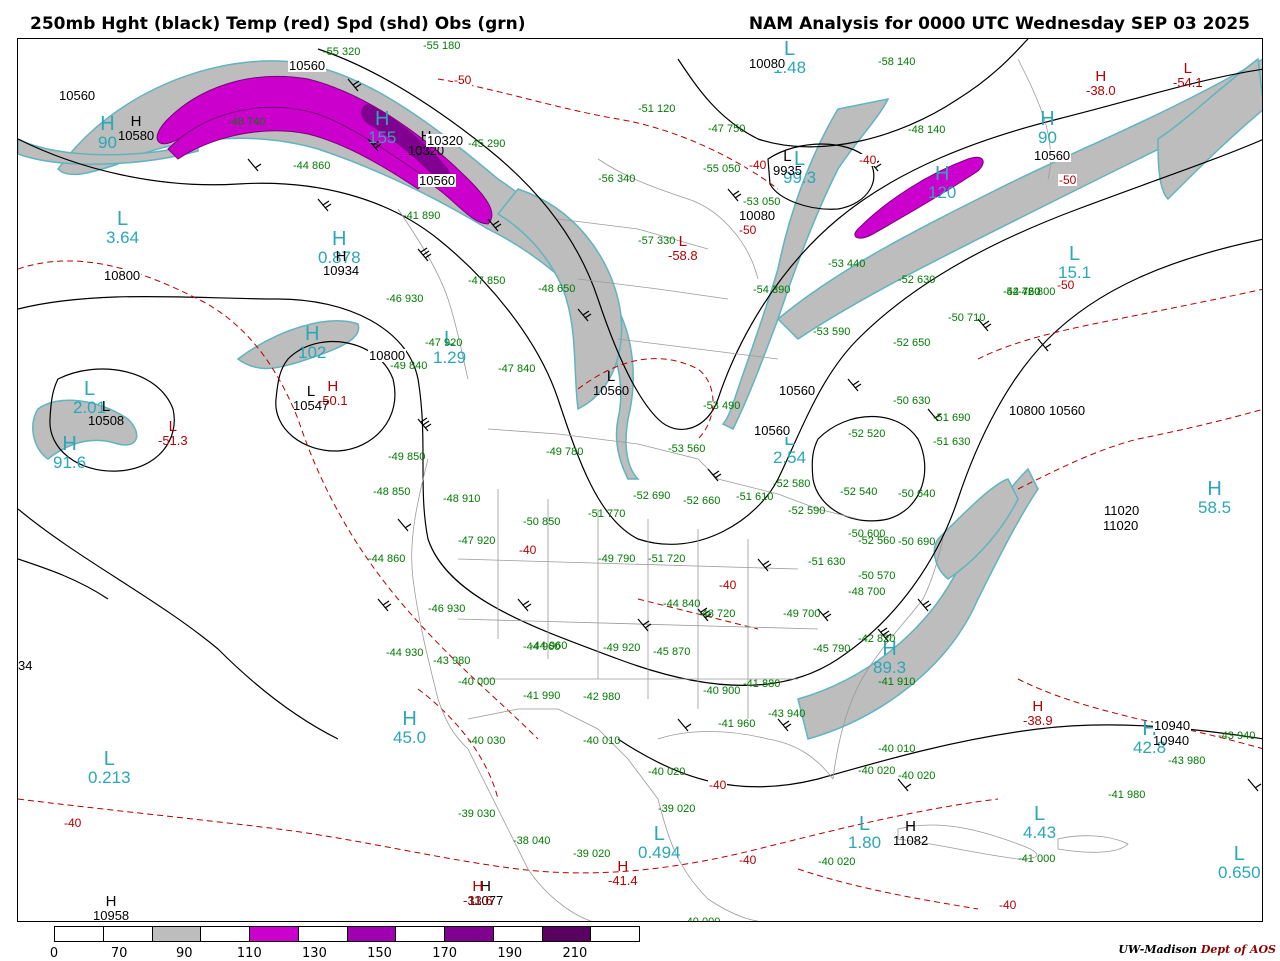  Describe the element at coordinates (109, 777) in the screenshot. I see `center-value: 0.213` at that location.